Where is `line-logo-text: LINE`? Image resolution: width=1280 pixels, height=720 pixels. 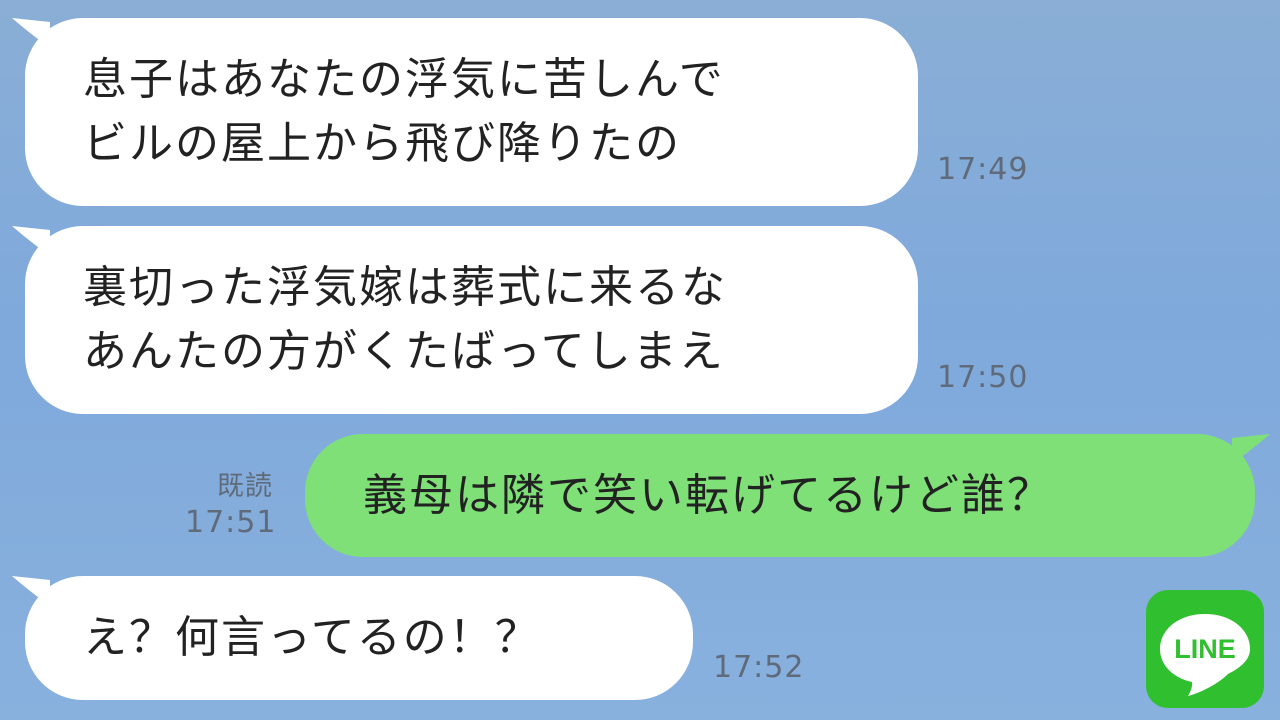
line-logo-text: LINE is located at coordinates (1205, 649).